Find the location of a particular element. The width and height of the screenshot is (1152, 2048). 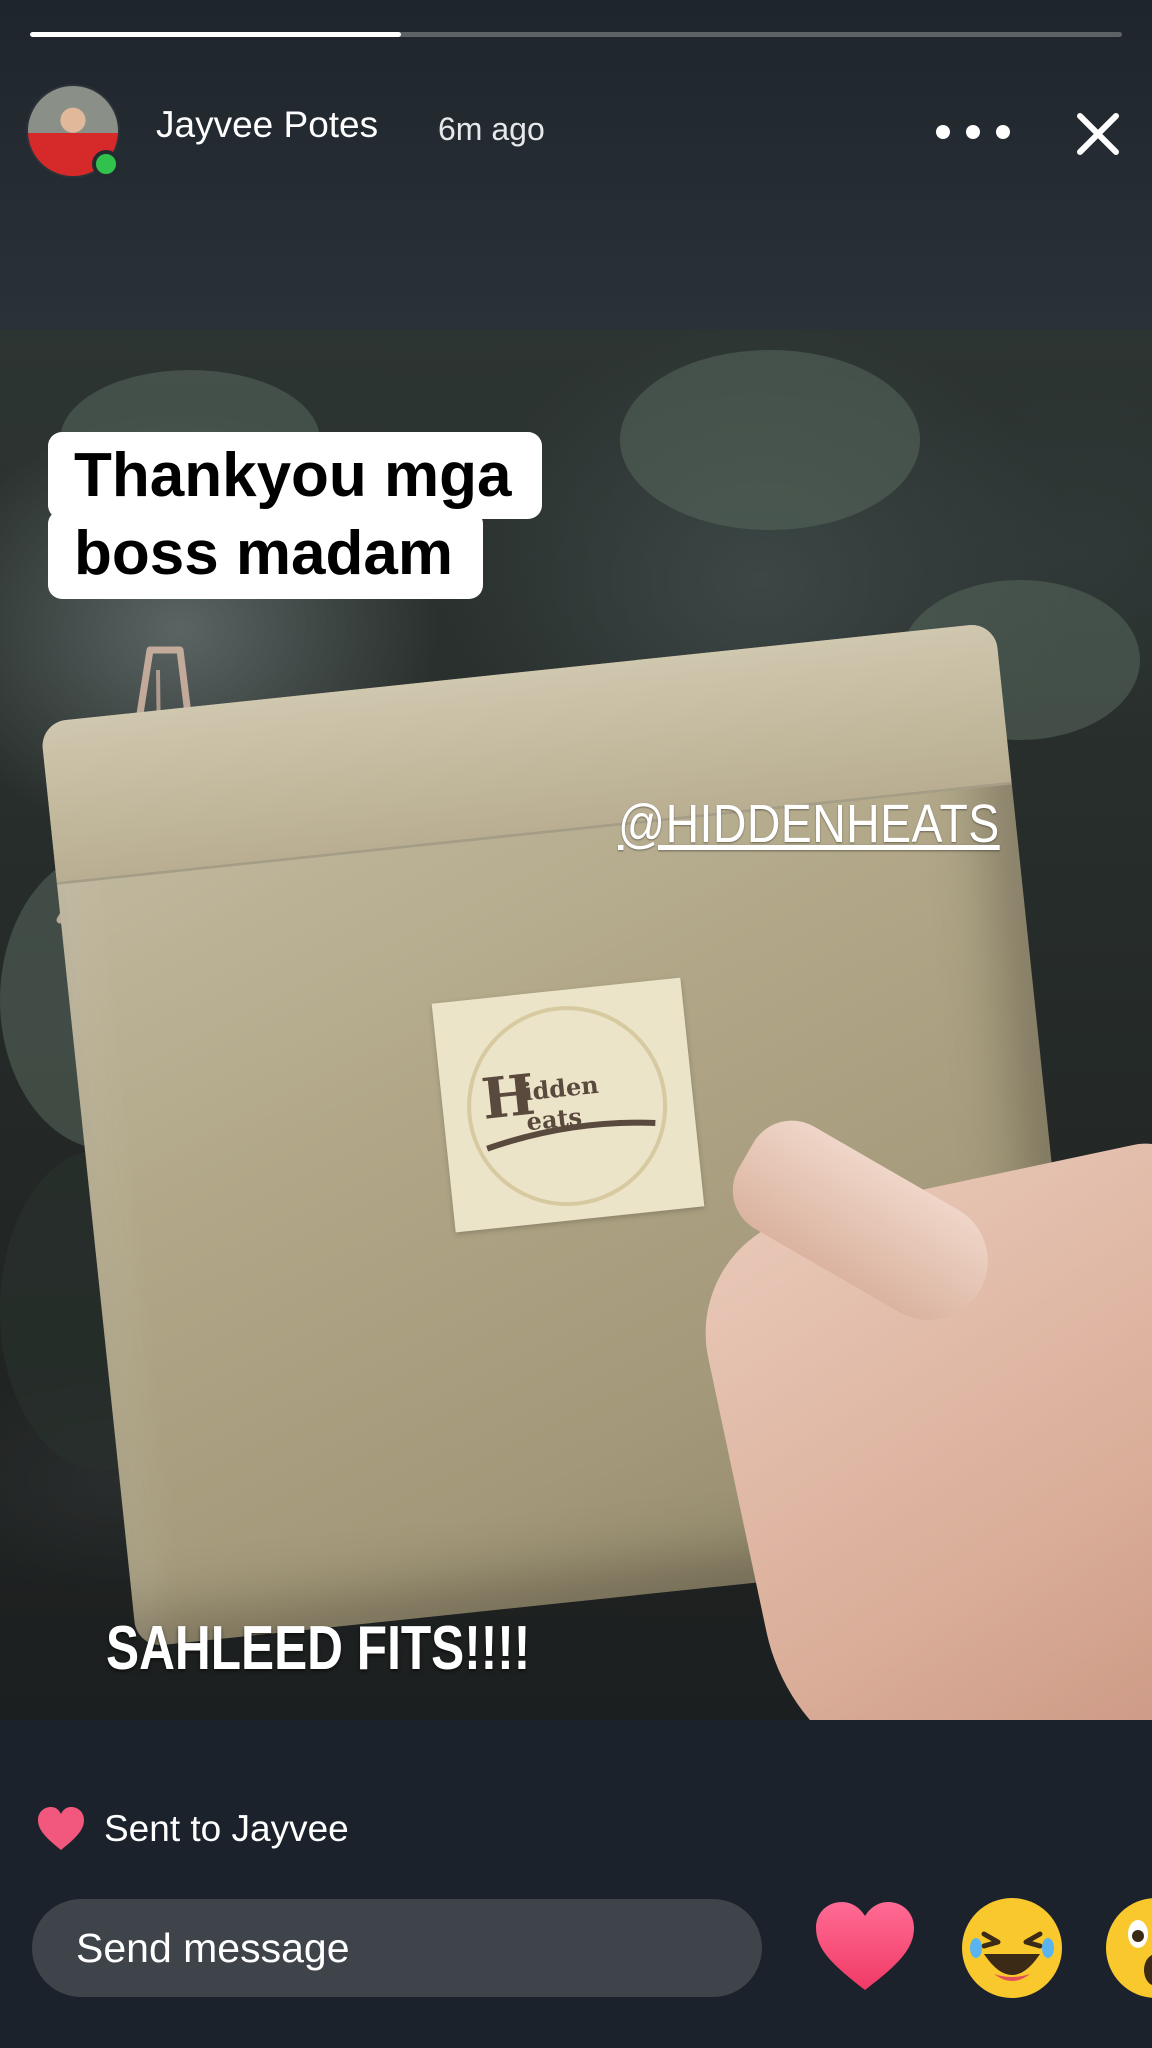

close-button is located at coordinates (1098, 134).